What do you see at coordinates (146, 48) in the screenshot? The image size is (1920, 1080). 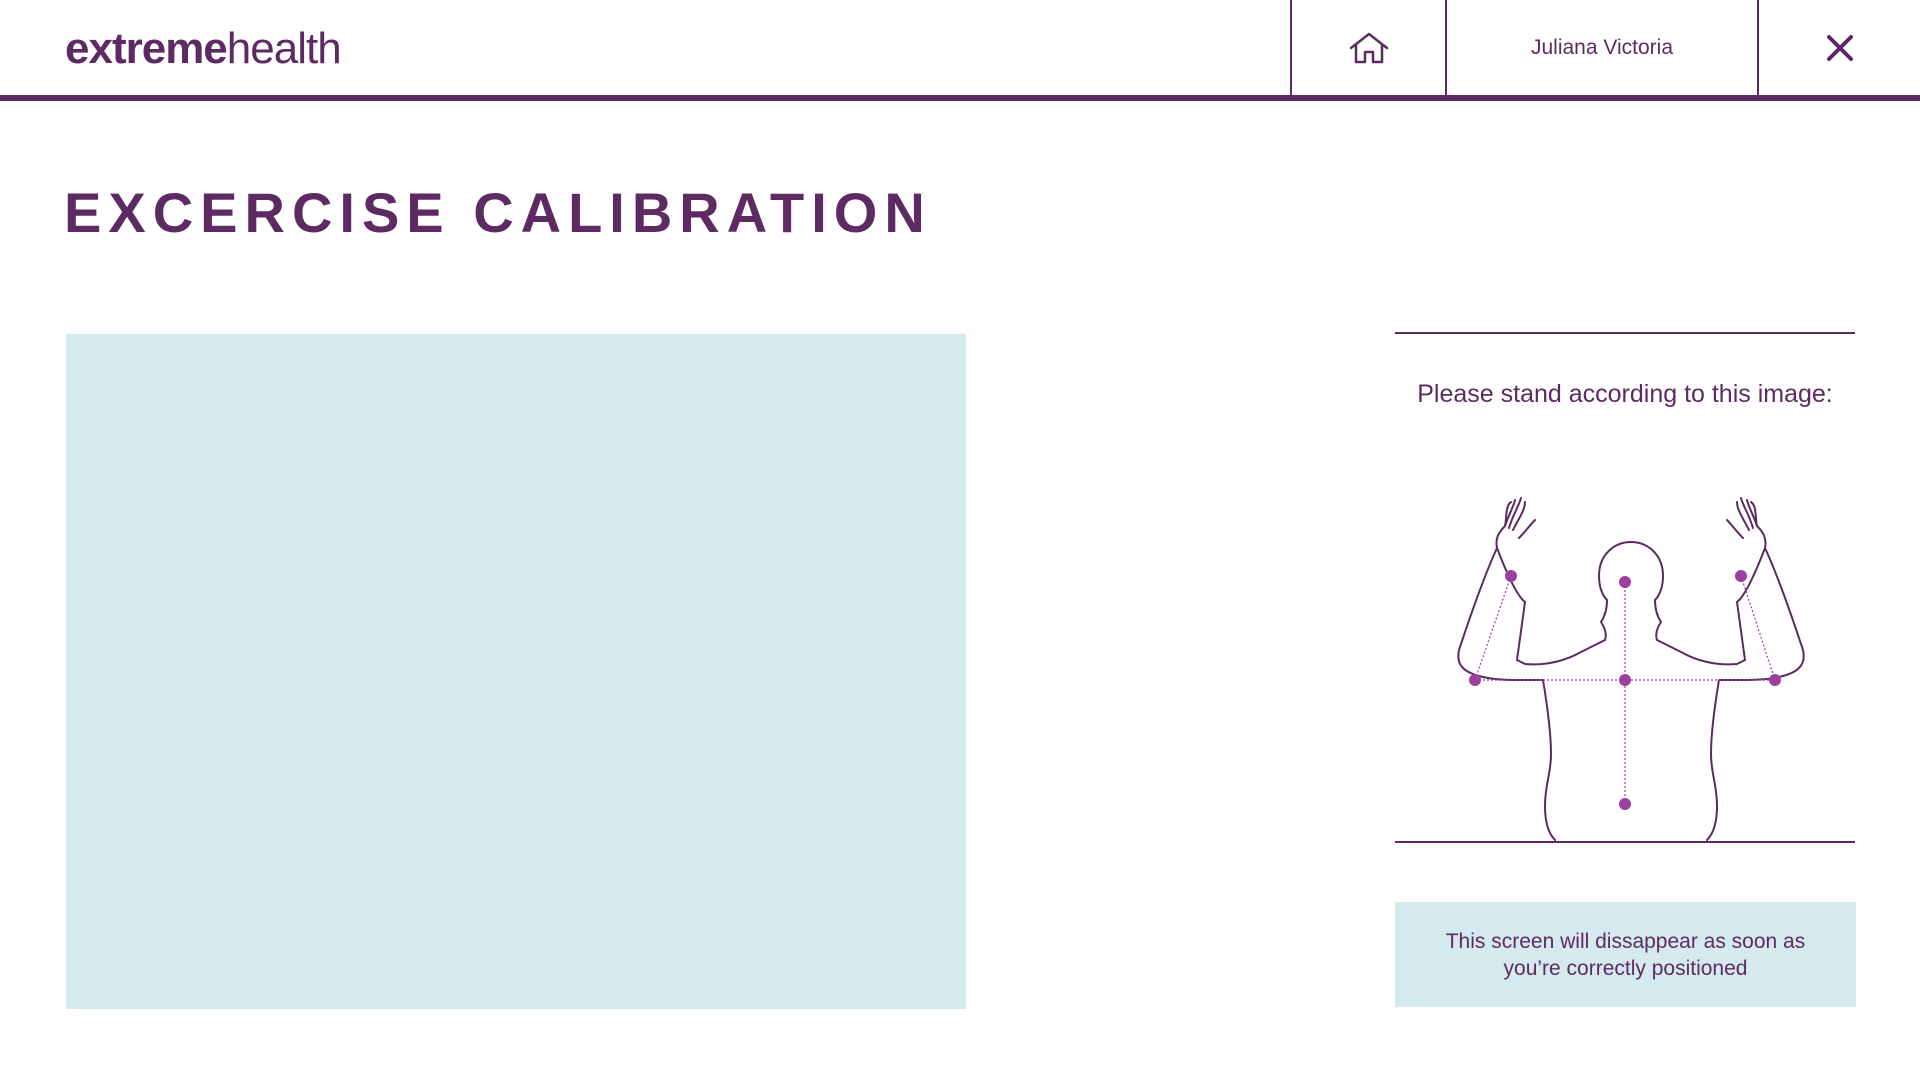 I see `logo-bold-text: extreme` at bounding box center [146, 48].